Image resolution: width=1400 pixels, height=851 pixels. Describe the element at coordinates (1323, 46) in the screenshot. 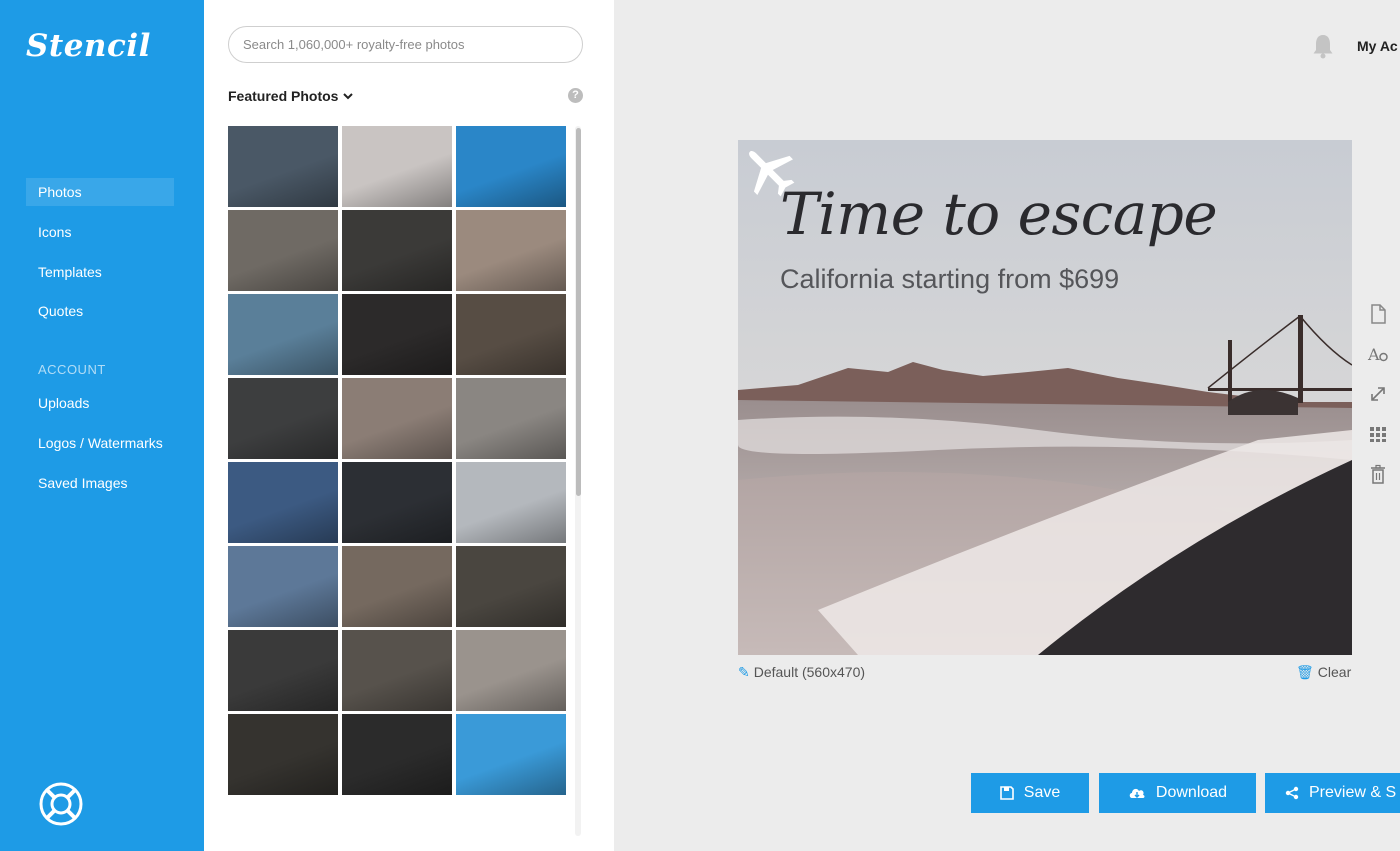

I see `bell-icon` at that location.